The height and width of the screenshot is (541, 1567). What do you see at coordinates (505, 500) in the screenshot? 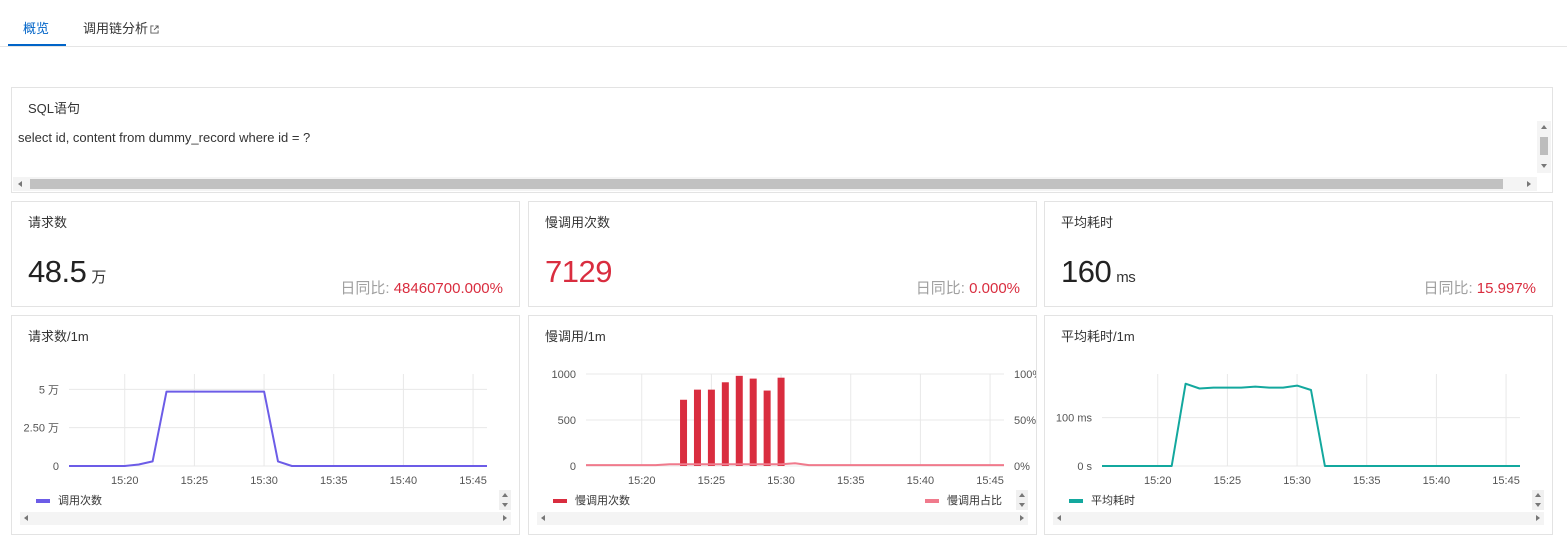
I see `legend-scroll-requests` at bounding box center [505, 500].